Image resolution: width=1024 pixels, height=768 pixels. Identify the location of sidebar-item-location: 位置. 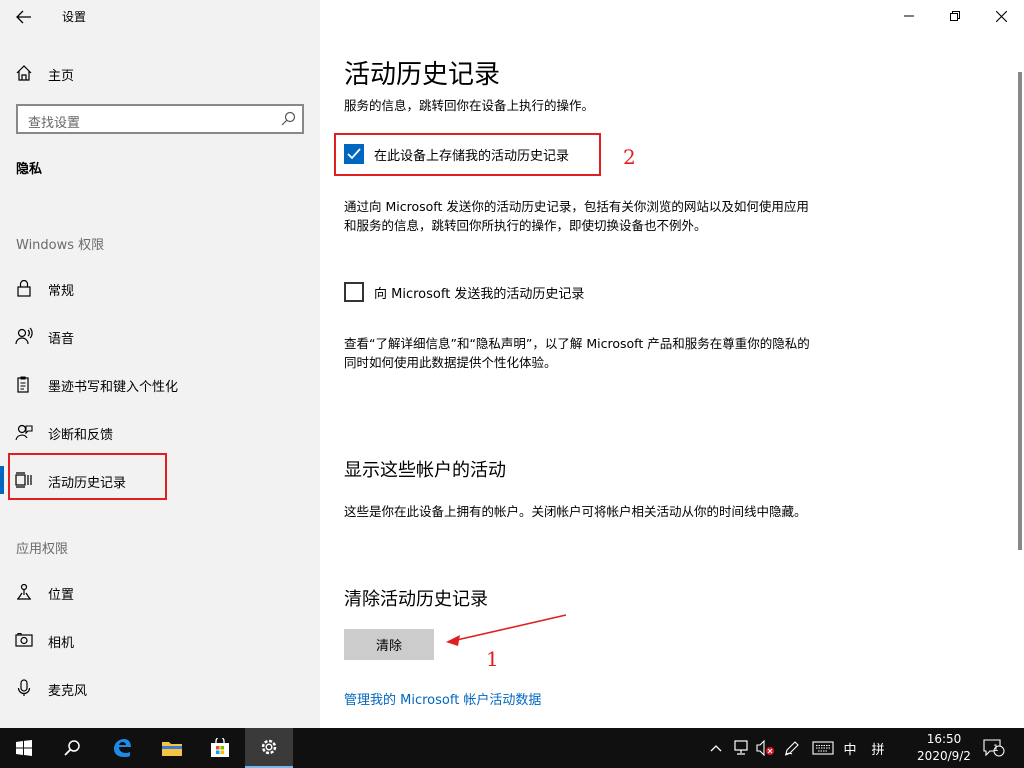
(160, 592).